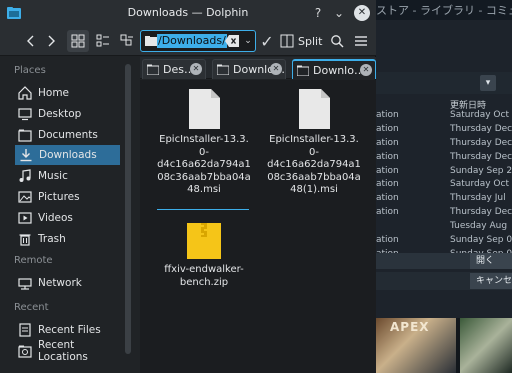  I want to click on background-open-button: 開く, so click(491, 261).